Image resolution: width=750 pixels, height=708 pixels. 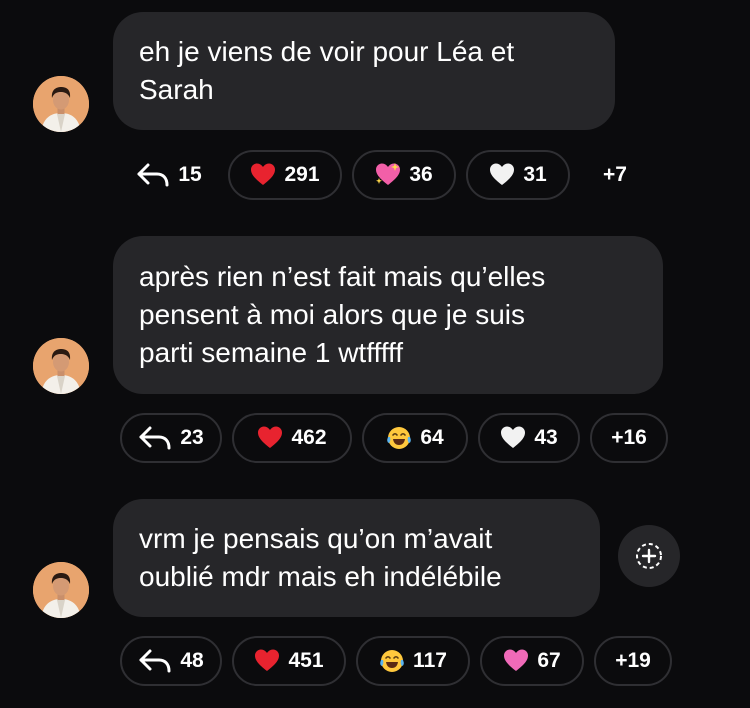 What do you see at coordinates (516, 661) in the screenshot?
I see `pink-heart-icon` at bounding box center [516, 661].